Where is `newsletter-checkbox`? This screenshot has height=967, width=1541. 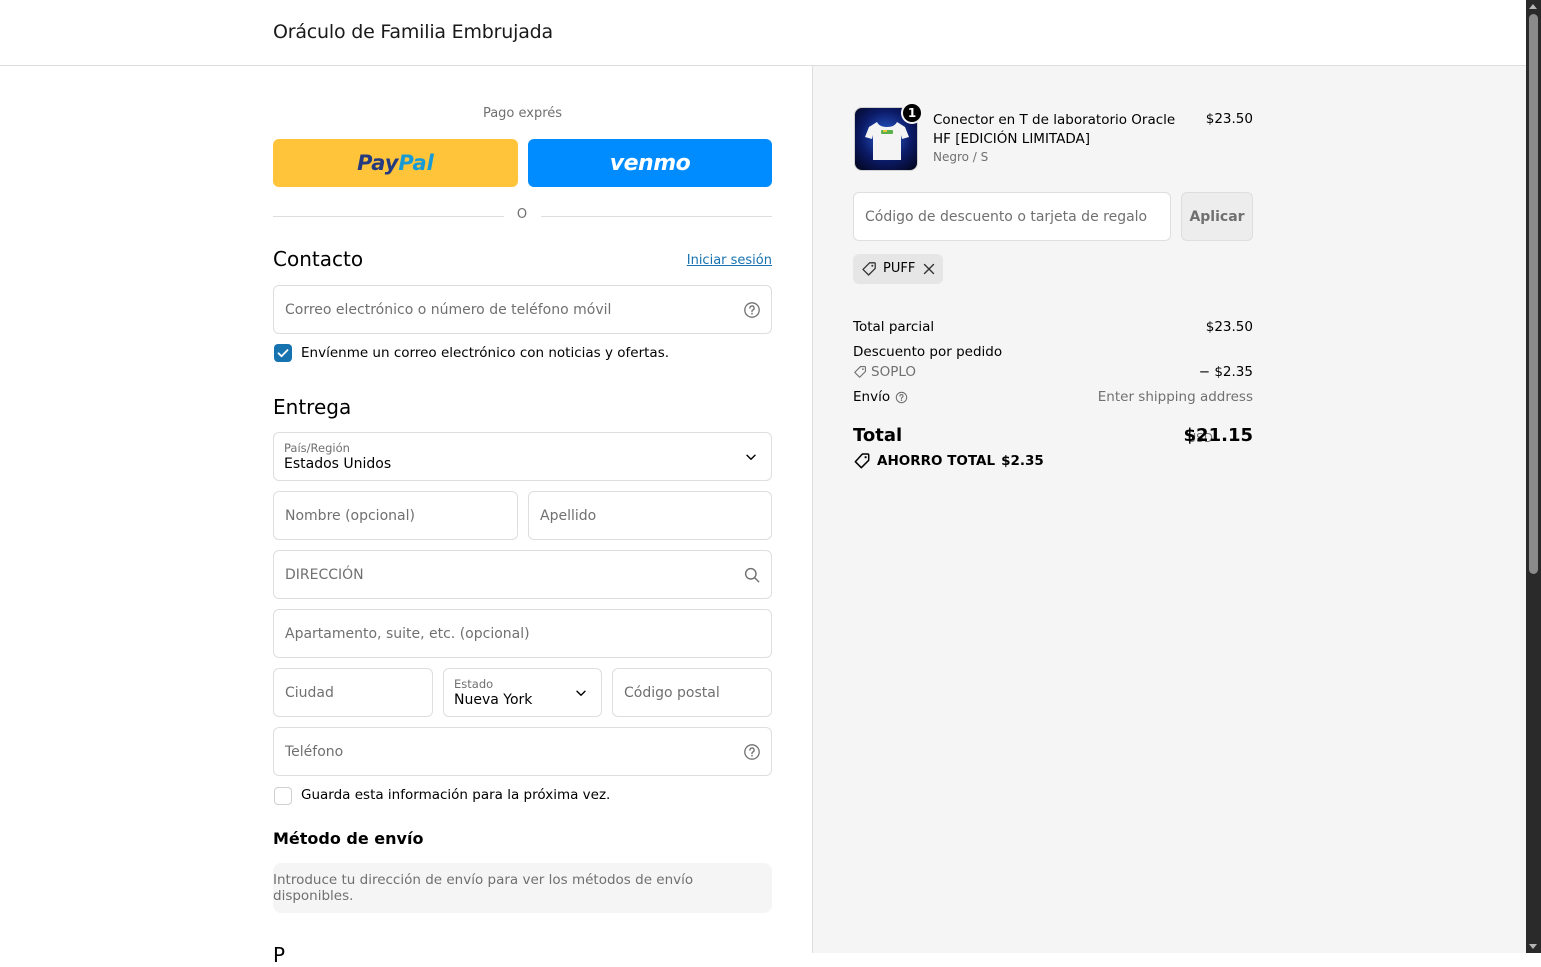 newsletter-checkbox is located at coordinates (283, 353).